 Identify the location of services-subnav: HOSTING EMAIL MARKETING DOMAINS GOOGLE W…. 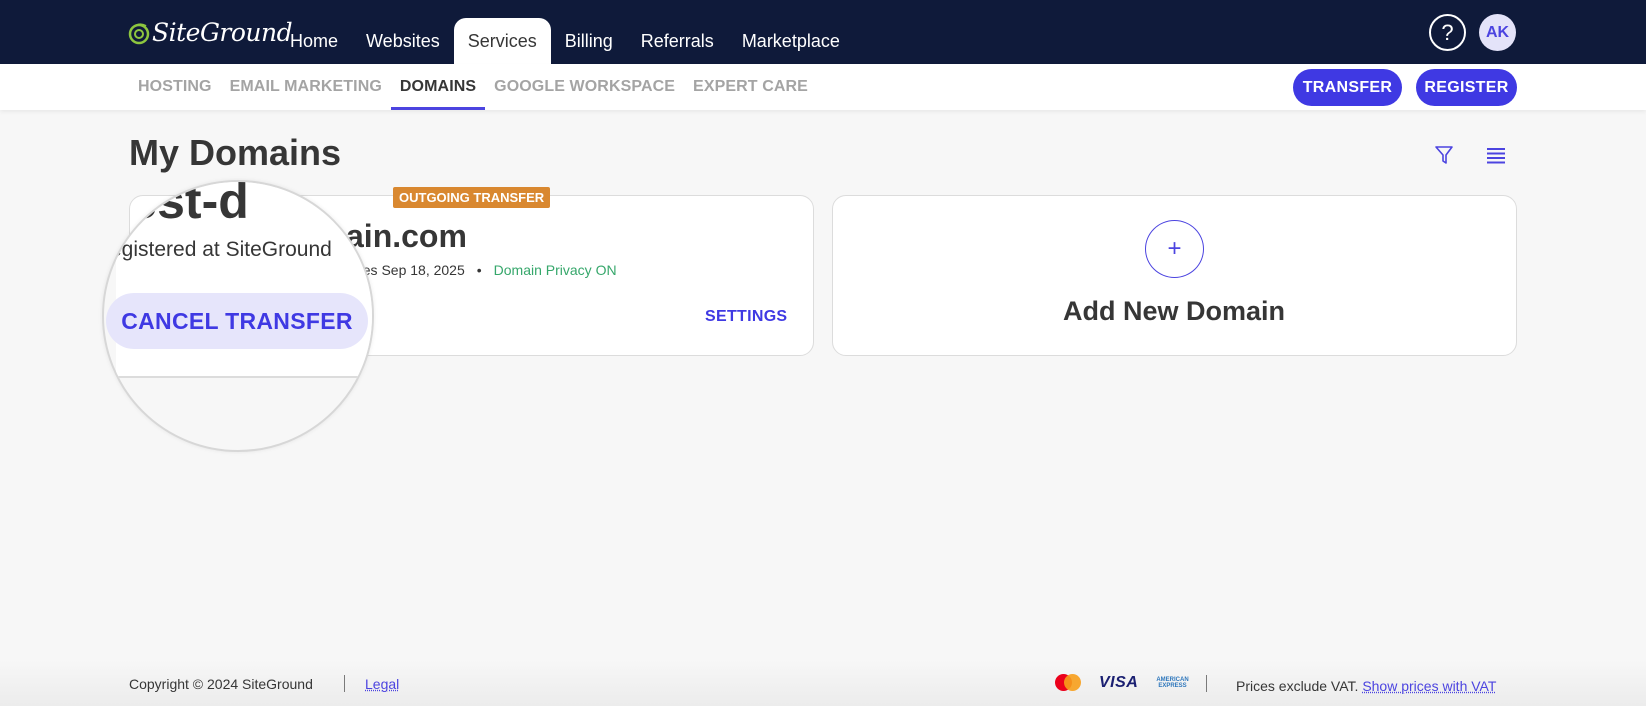
(473, 87).